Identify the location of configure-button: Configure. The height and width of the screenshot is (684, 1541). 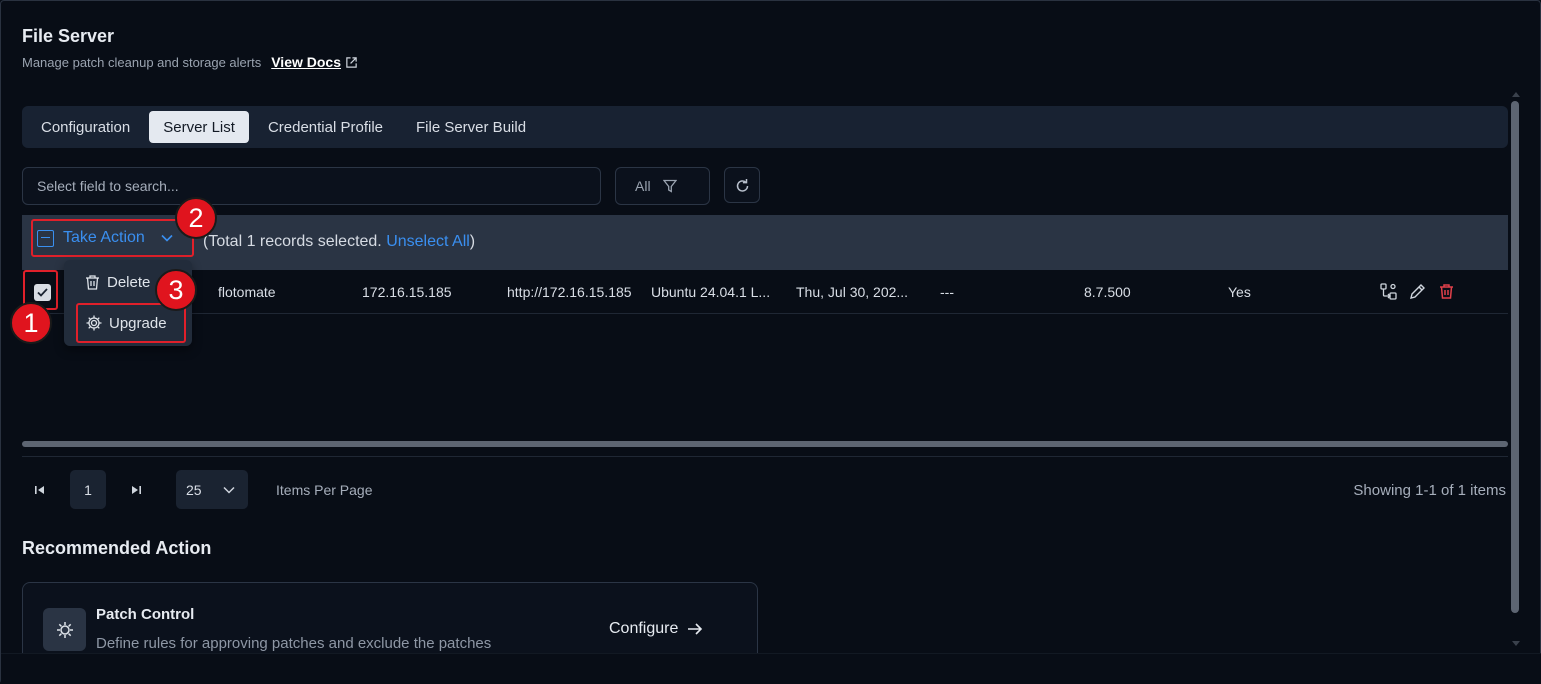
(656, 629).